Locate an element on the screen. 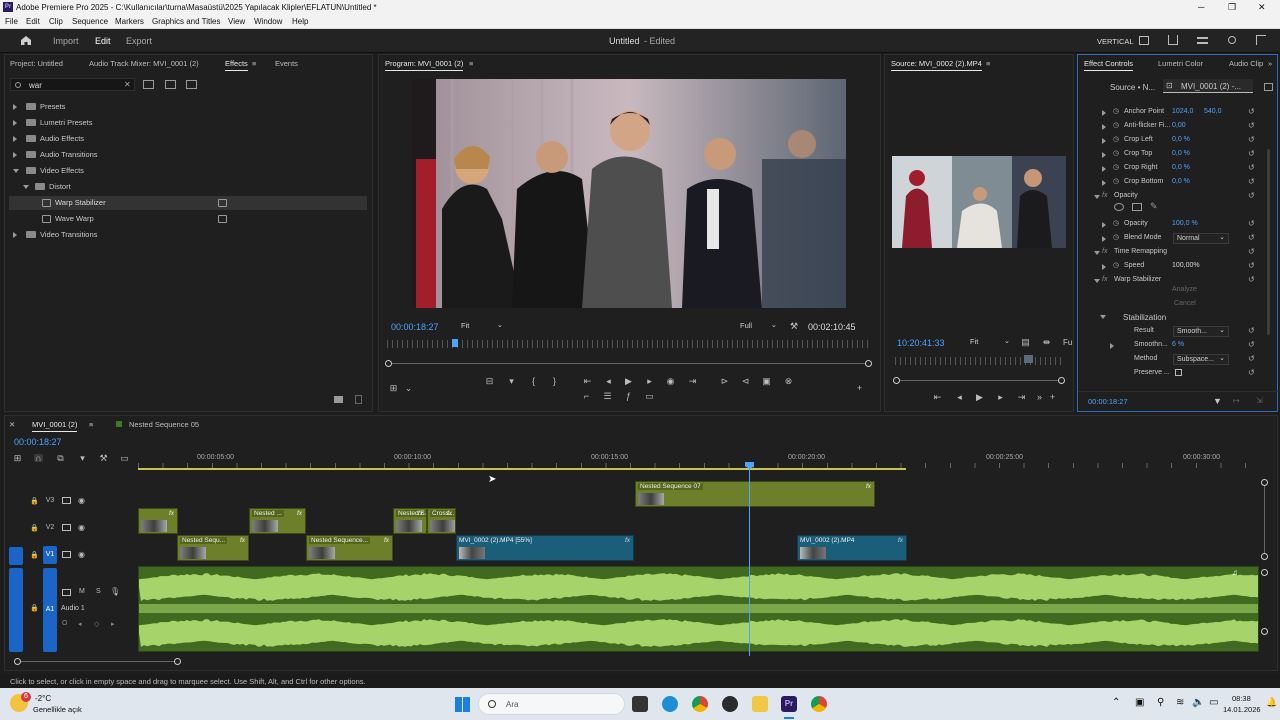 This screenshot has height=720, width=1280. ec-property-row: ◷ Anchor Point 1024,0 540,0 ↺ is located at coordinates (1173, 113).